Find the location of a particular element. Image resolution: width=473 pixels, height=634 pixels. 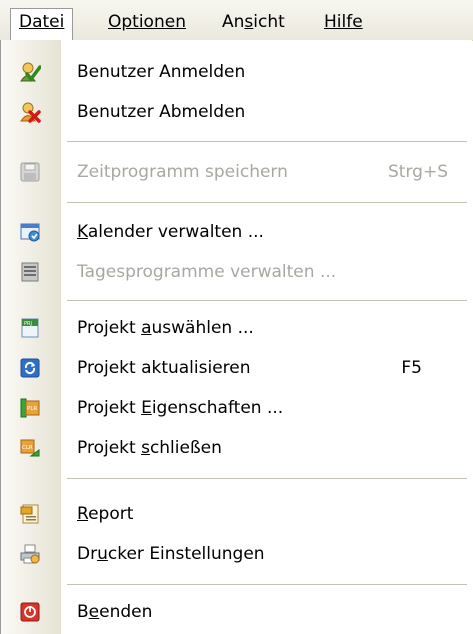

calendar-icon is located at coordinates (30, 232).